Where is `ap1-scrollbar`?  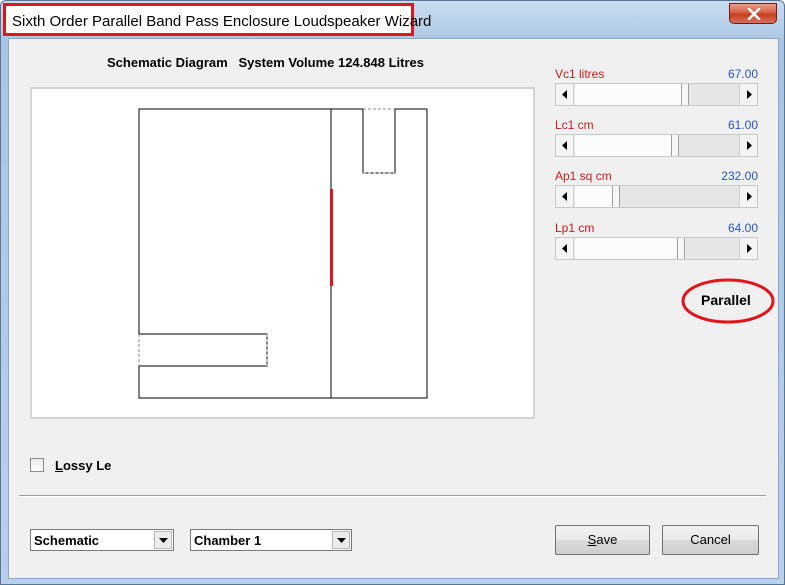
ap1-scrollbar is located at coordinates (656, 196).